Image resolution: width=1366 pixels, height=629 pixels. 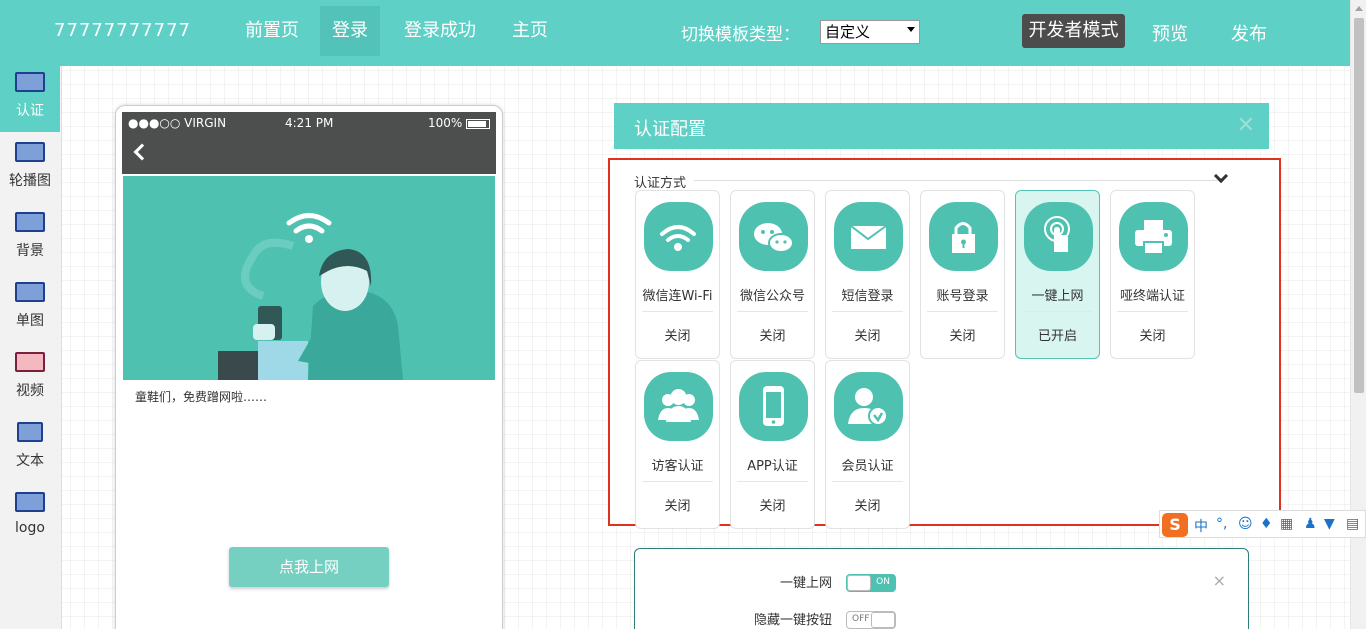 I want to click on dropdown-caret-icon, so click(x=911, y=29).